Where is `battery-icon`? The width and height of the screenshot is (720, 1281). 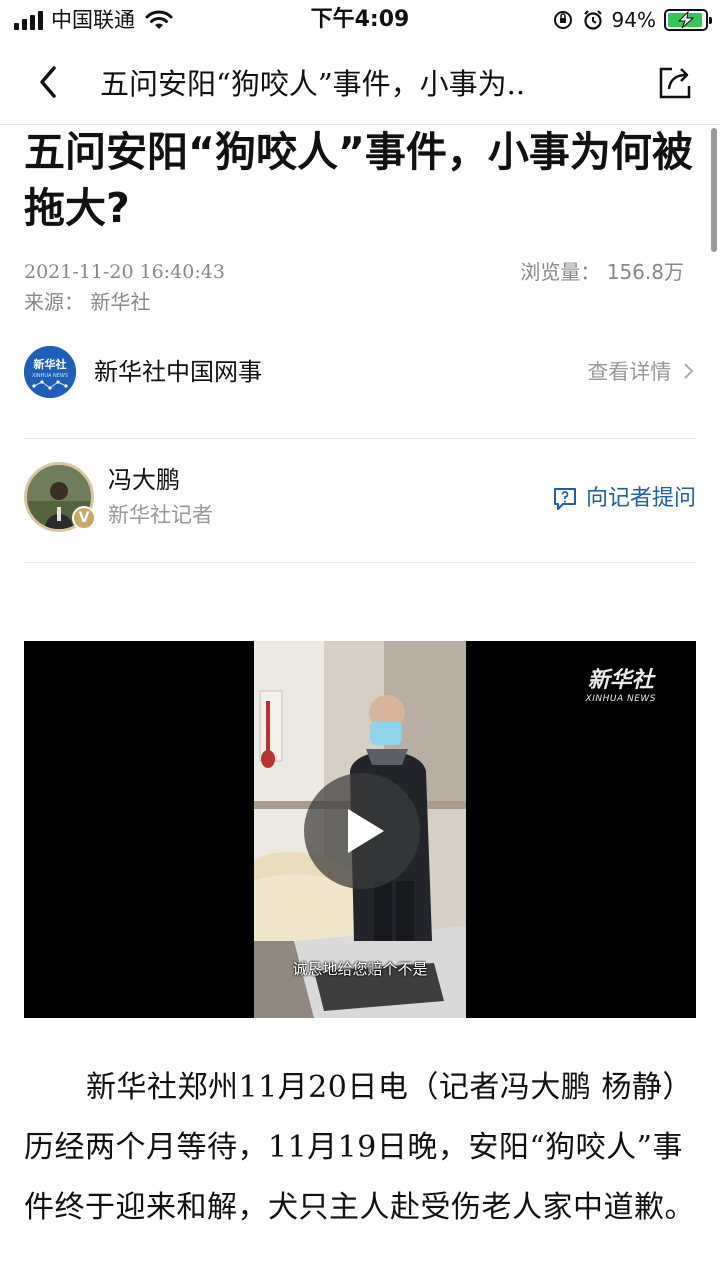 battery-icon is located at coordinates (688, 20).